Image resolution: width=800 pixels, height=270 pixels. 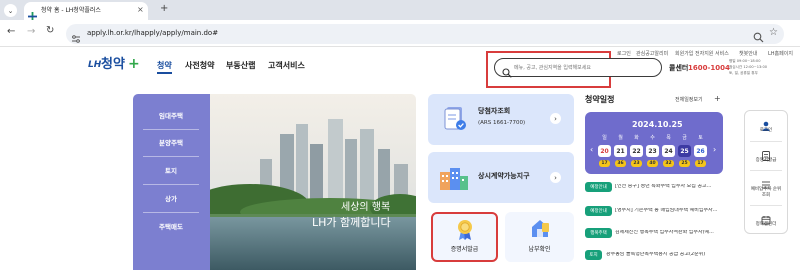 What do you see at coordinates (620, 163) in the screenshot?
I see `calendar-count-badge: 36` at bounding box center [620, 163].